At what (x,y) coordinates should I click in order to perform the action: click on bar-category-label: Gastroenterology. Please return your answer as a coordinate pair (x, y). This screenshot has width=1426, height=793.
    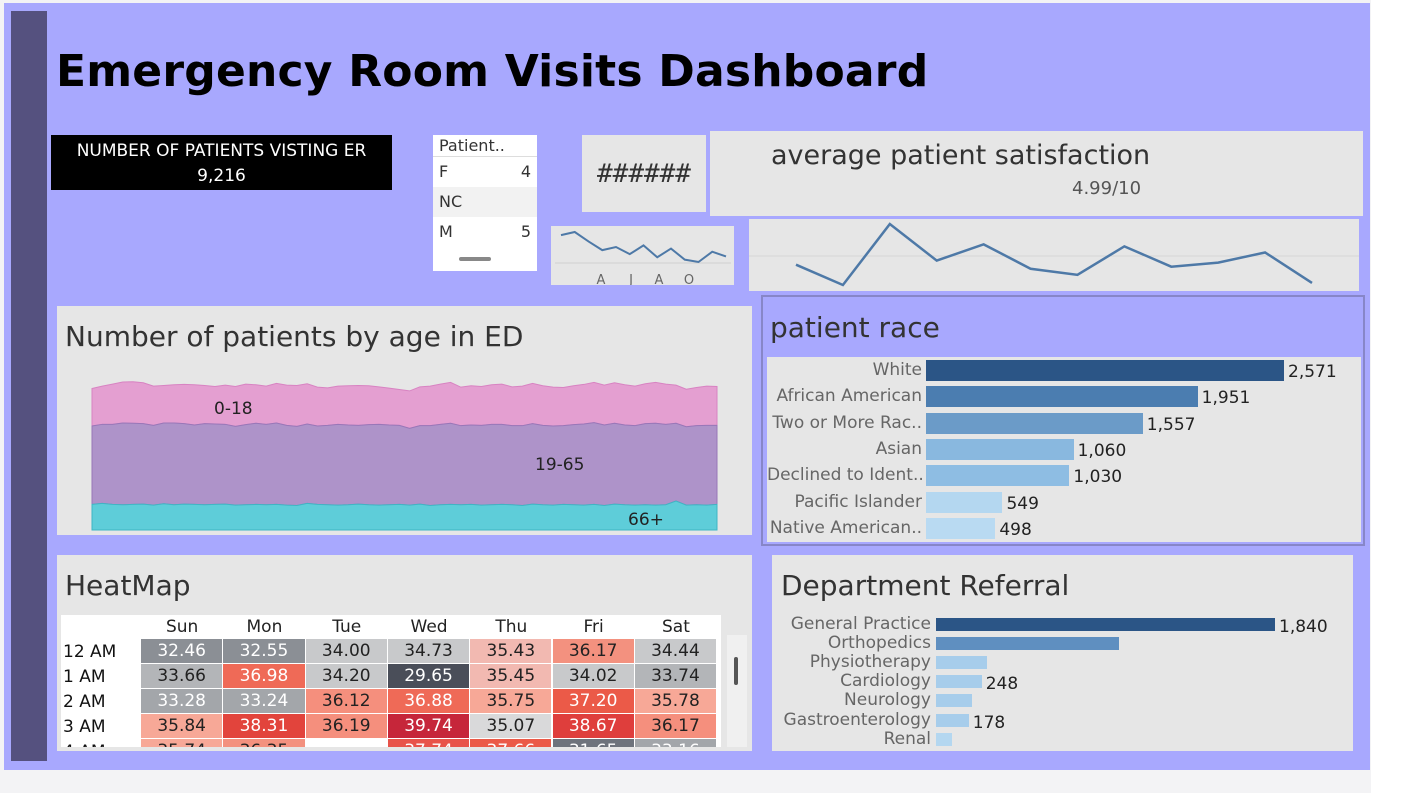
    Looking at the image, I should click on (857, 719).